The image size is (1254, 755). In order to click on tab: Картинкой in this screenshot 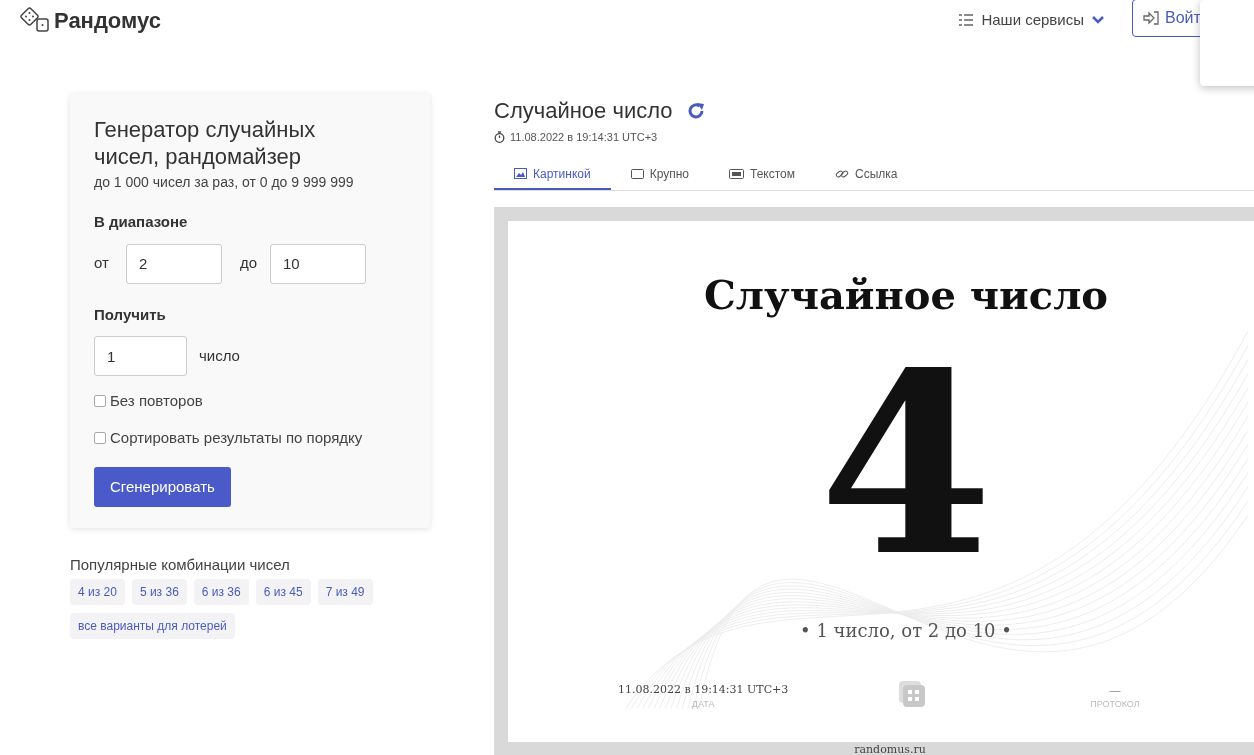, I will do `click(552, 174)`.